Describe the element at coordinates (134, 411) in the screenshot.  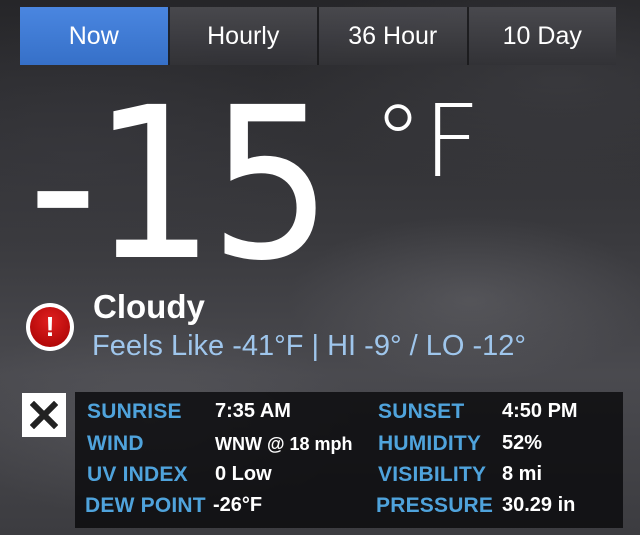
I see `sunrise-label: SUNRISE` at that location.